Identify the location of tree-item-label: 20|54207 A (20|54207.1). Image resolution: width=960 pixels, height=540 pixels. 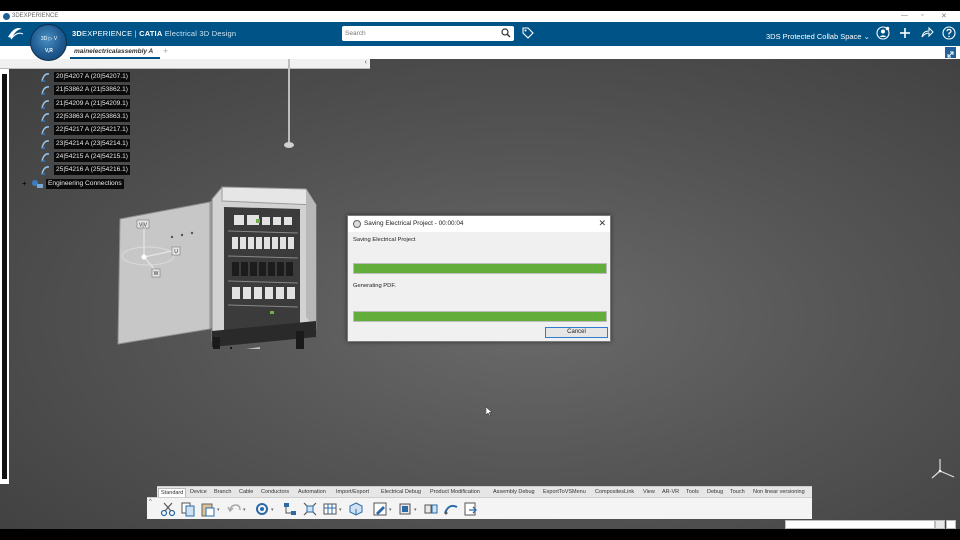
(92, 77).